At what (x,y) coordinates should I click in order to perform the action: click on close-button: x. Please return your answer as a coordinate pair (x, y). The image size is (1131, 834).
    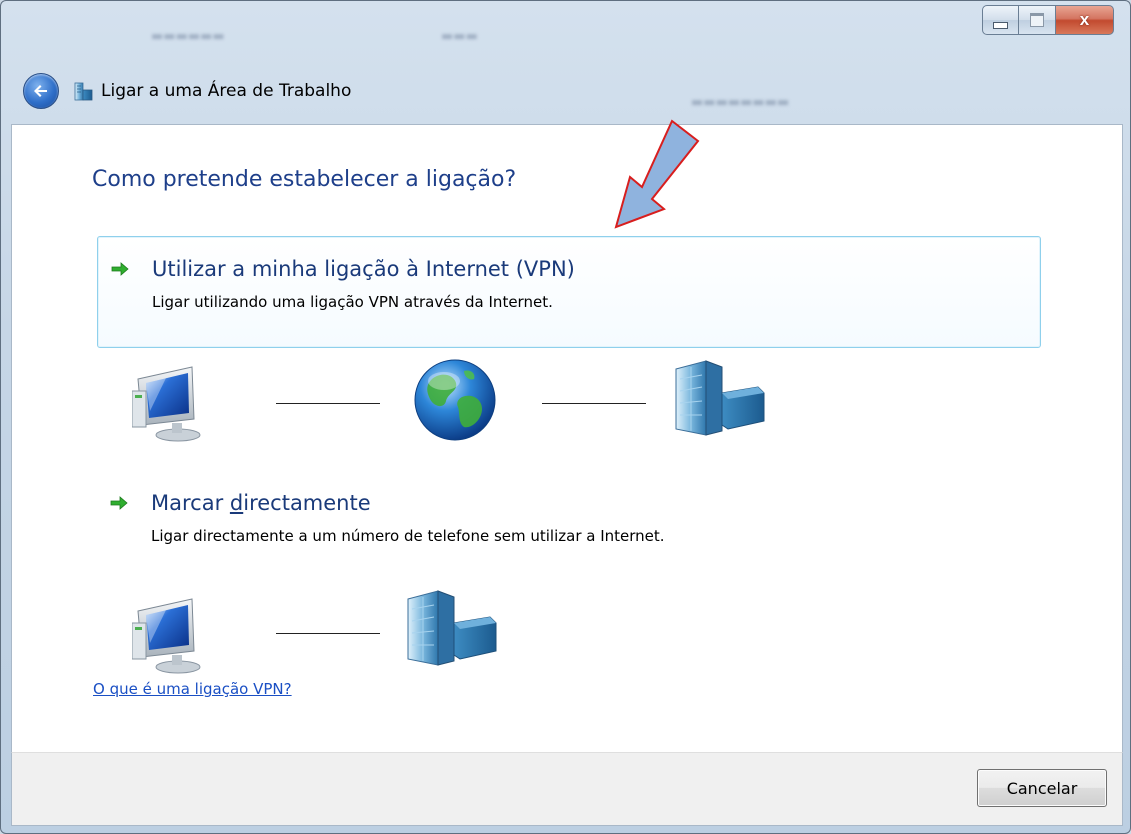
    Looking at the image, I should click on (1085, 20).